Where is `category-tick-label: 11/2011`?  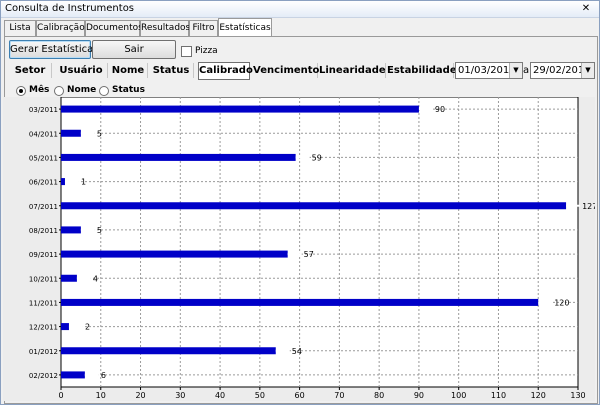 category-tick-label: 11/2011 is located at coordinates (43, 303).